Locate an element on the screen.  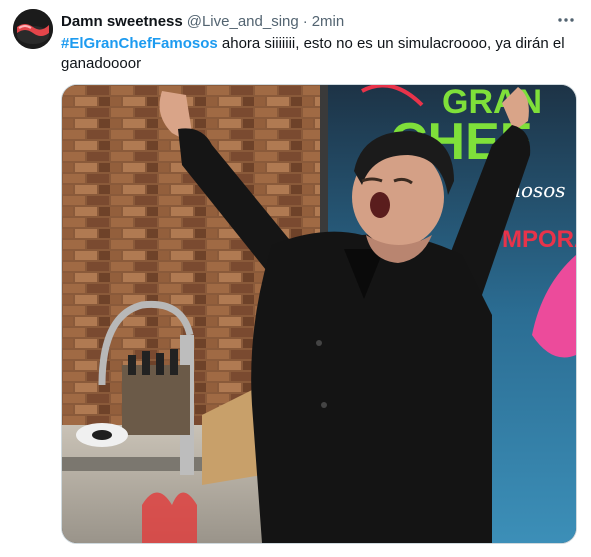
timestamp: 2min is located at coordinates (328, 21).